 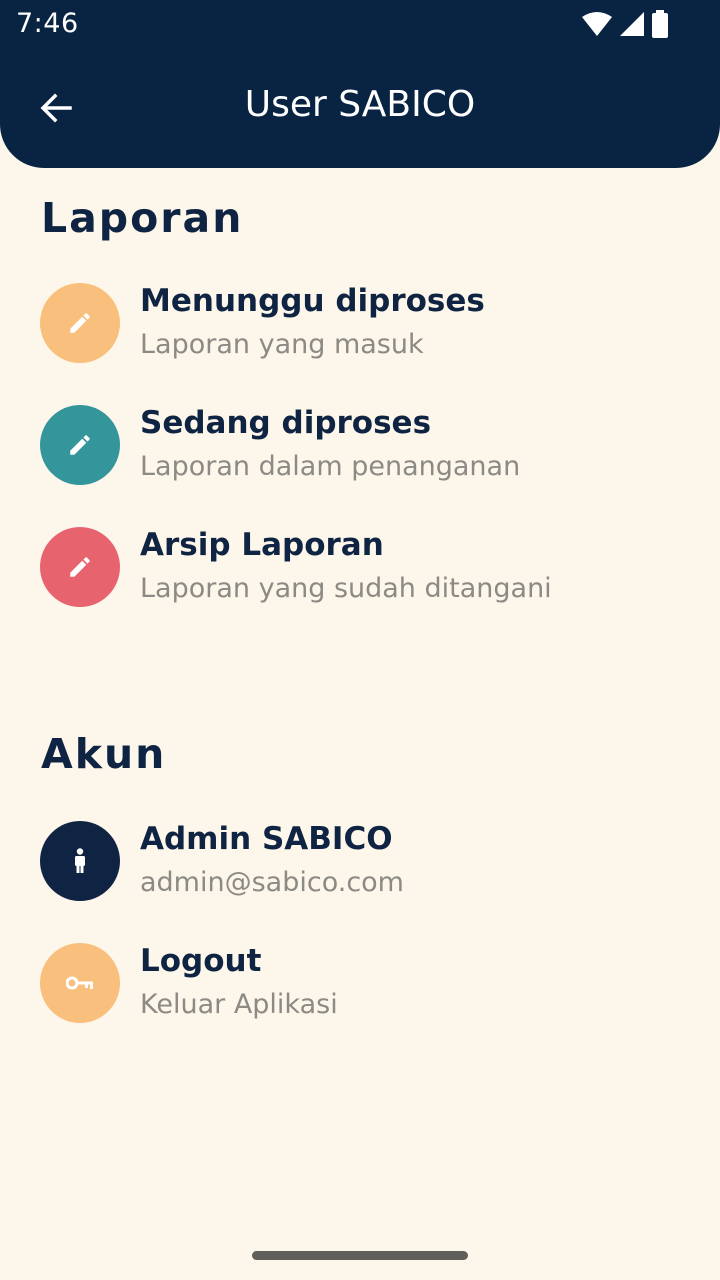 I want to click on app-bar: 7:46 User SABICO, so click(x=360, y=84).